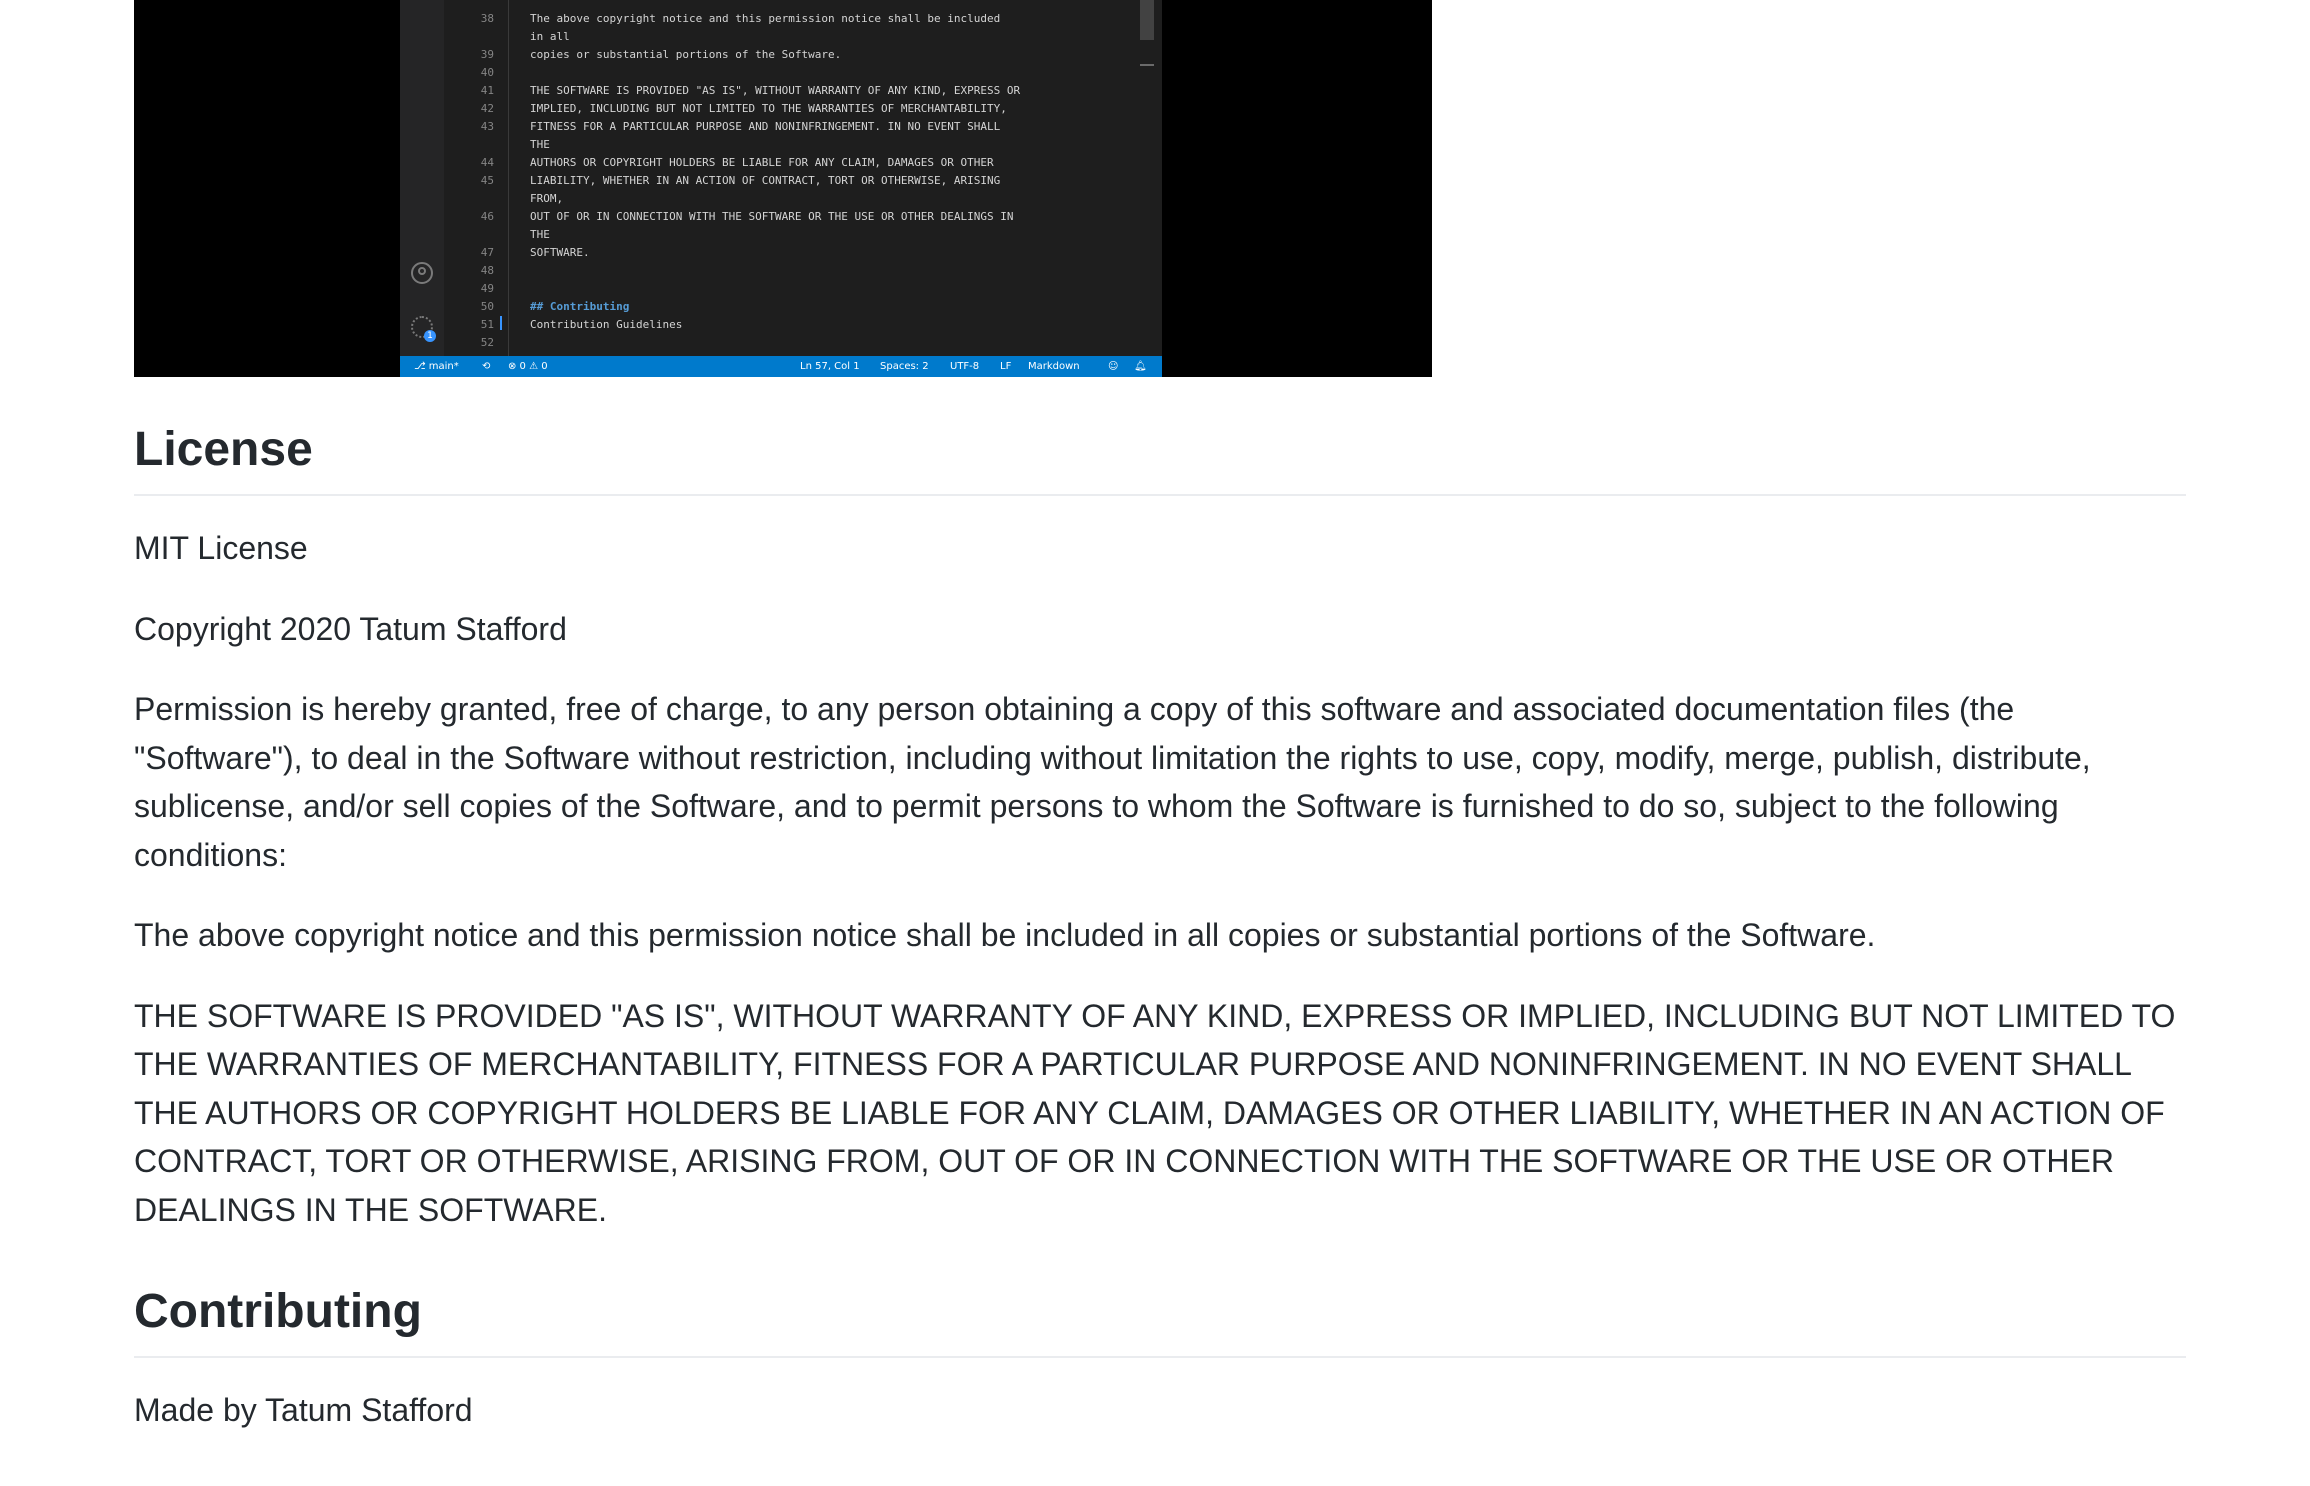 Image resolution: width=2310 pixels, height=1486 pixels. Describe the element at coordinates (965, 366) in the screenshot. I see `encoding-status: UTF-8` at that location.